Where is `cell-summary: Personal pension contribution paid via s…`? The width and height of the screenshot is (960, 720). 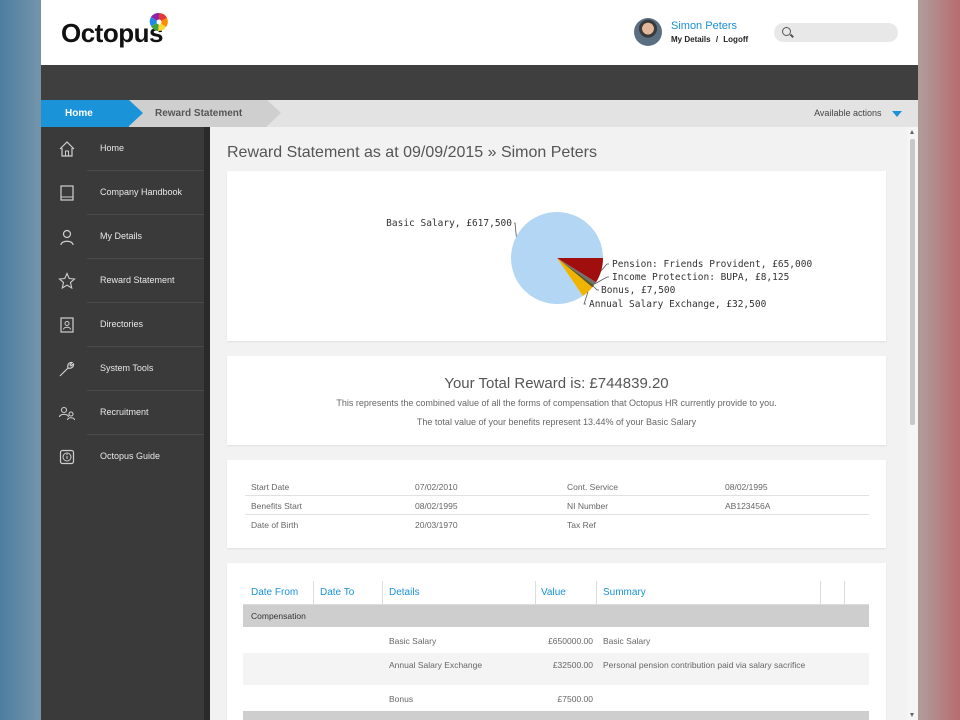 cell-summary: Personal pension contribution paid via s… is located at coordinates (704, 665).